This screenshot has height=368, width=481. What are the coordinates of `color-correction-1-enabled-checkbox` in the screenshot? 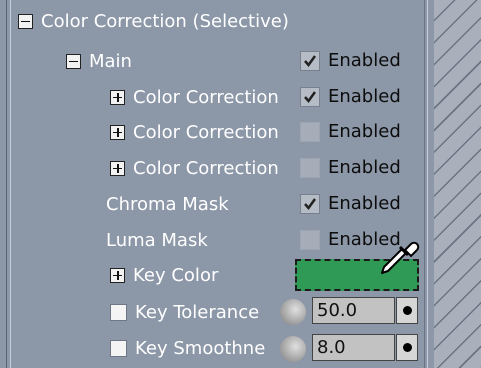 It's located at (310, 97).